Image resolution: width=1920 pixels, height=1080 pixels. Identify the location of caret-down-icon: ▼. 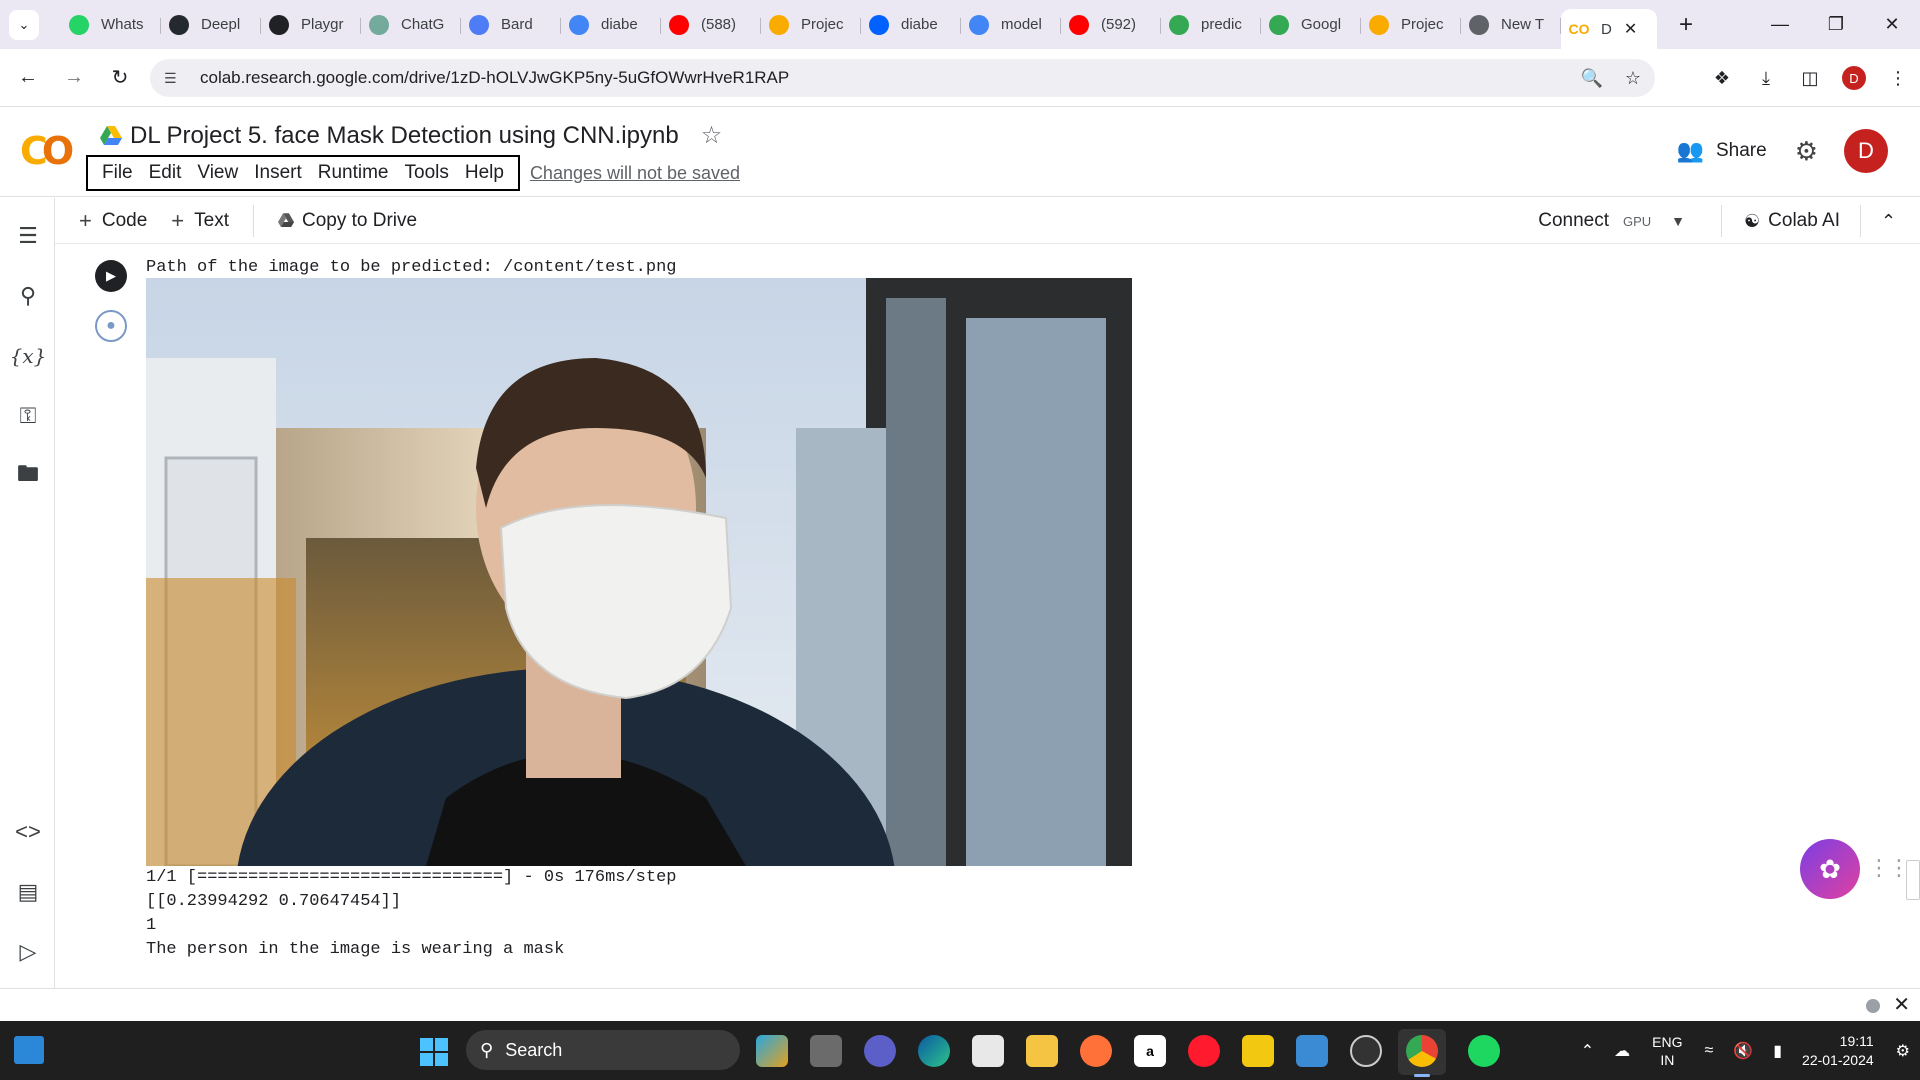
(1678, 221).